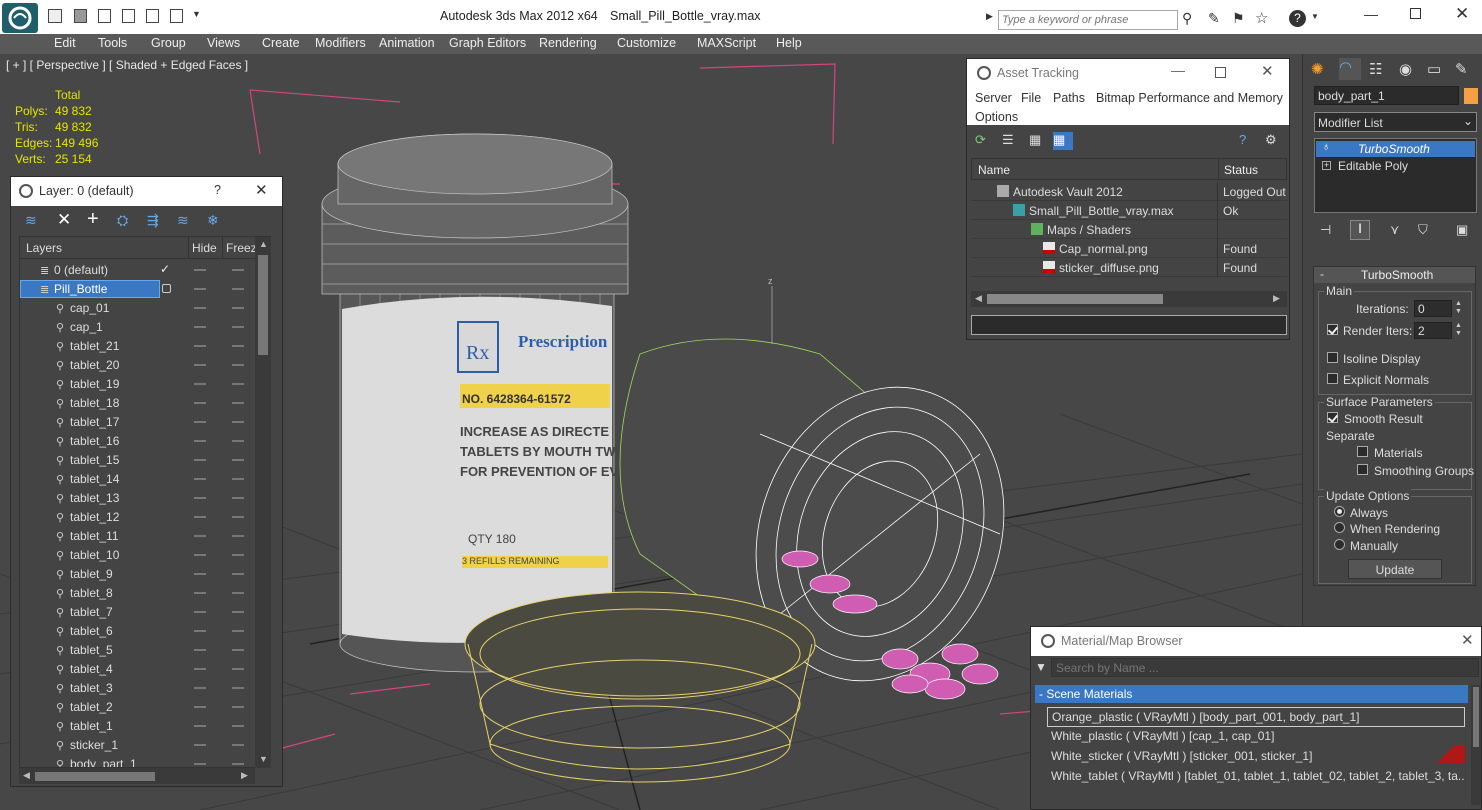  Describe the element at coordinates (1467, 640) in the screenshot. I see `material-browser-close-icon: ✕` at that location.